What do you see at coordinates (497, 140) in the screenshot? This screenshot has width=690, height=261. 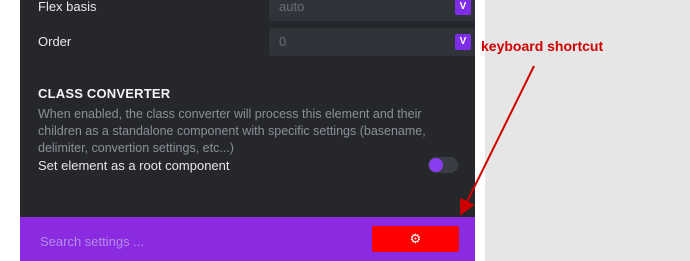 I see `annotation-arrow` at bounding box center [497, 140].